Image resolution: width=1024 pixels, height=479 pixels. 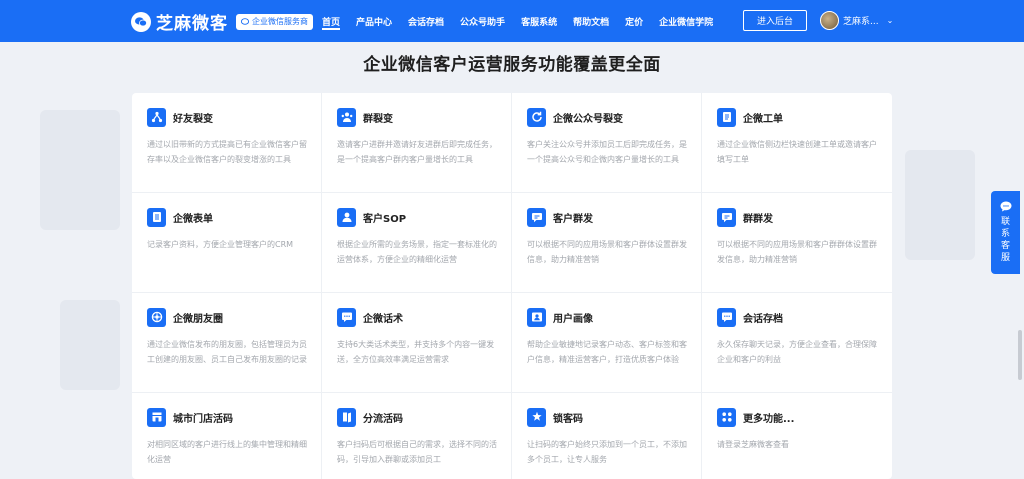 I want to click on wechat-work-icon, so click(x=245, y=21).